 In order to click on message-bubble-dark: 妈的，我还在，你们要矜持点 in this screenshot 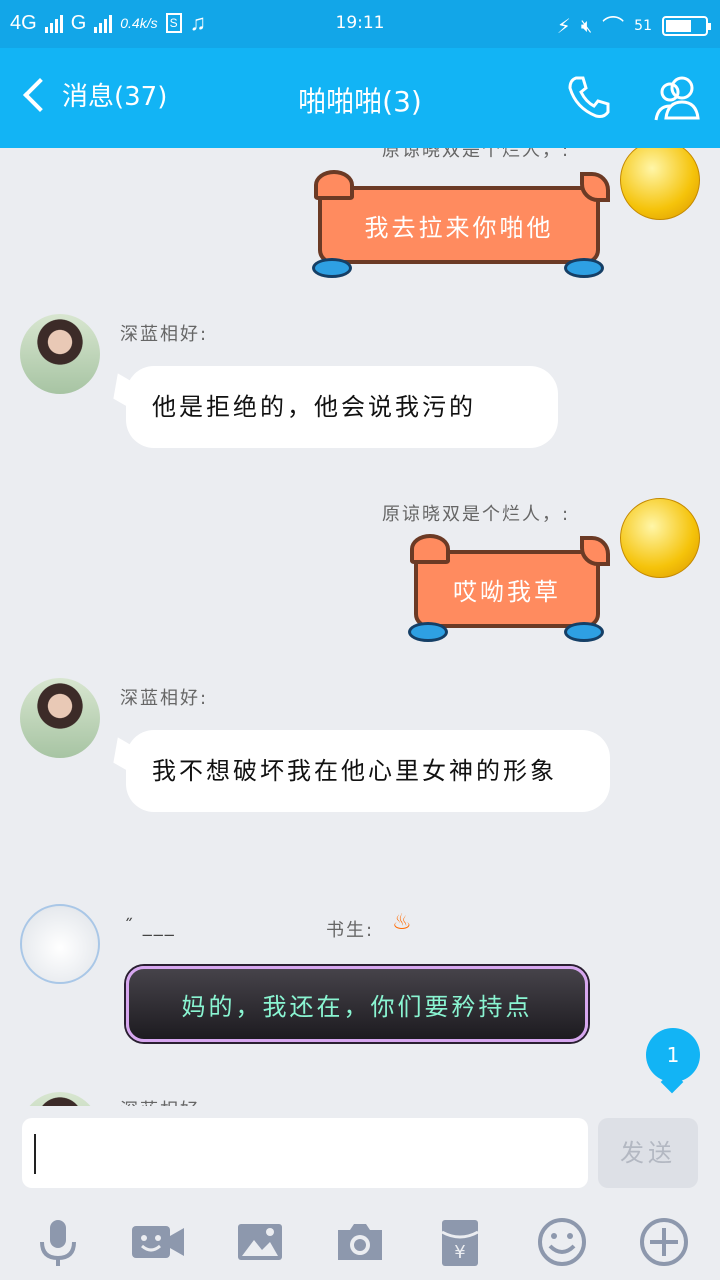, I will do `click(357, 1004)`.